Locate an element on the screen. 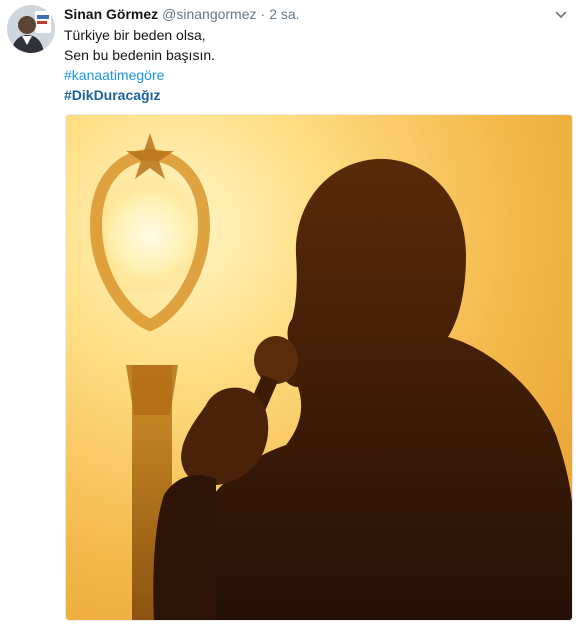 The width and height of the screenshot is (580, 629). chevron-down-icon is located at coordinates (561, 15).